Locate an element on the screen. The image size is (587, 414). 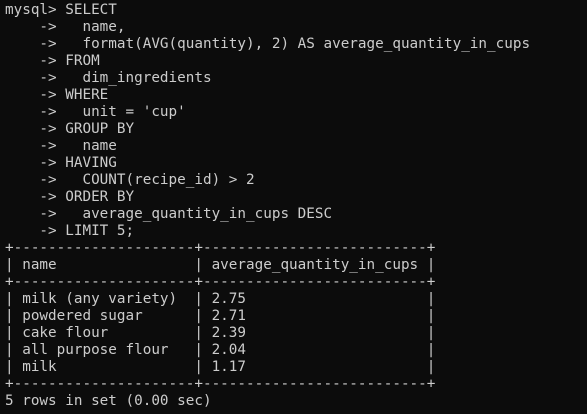
table-row: | all purpose flour | 2.04 | is located at coordinates (220, 350).